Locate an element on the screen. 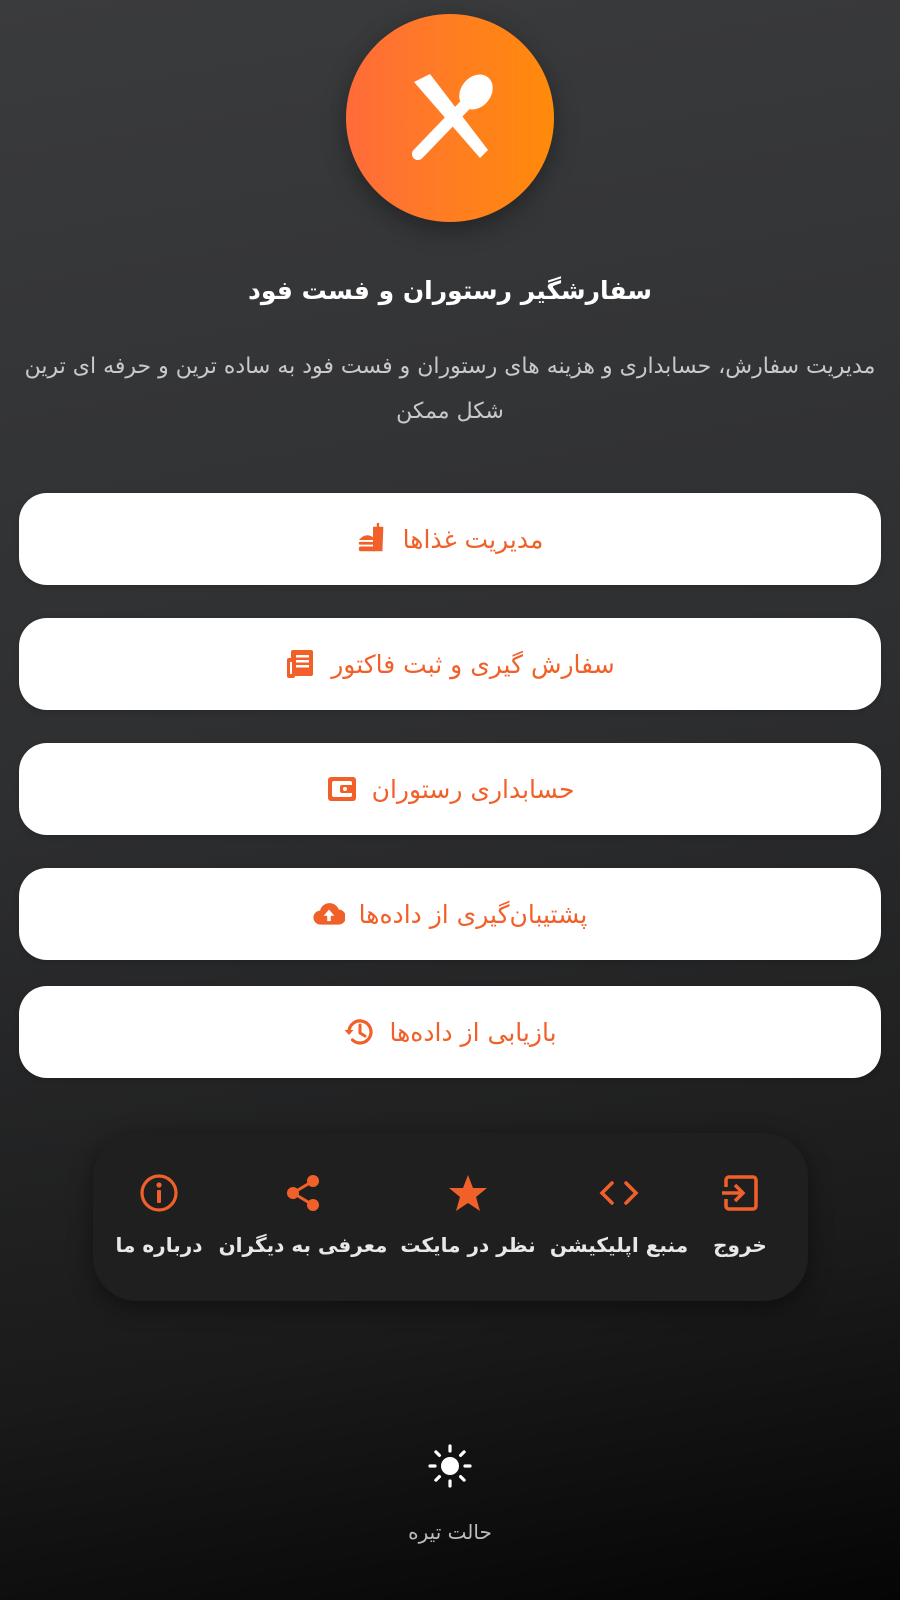  share-icon is located at coordinates (303, 1193).